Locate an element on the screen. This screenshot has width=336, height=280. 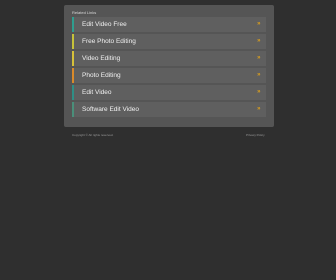
list-item-label: Photo Editing is located at coordinates (101, 75).